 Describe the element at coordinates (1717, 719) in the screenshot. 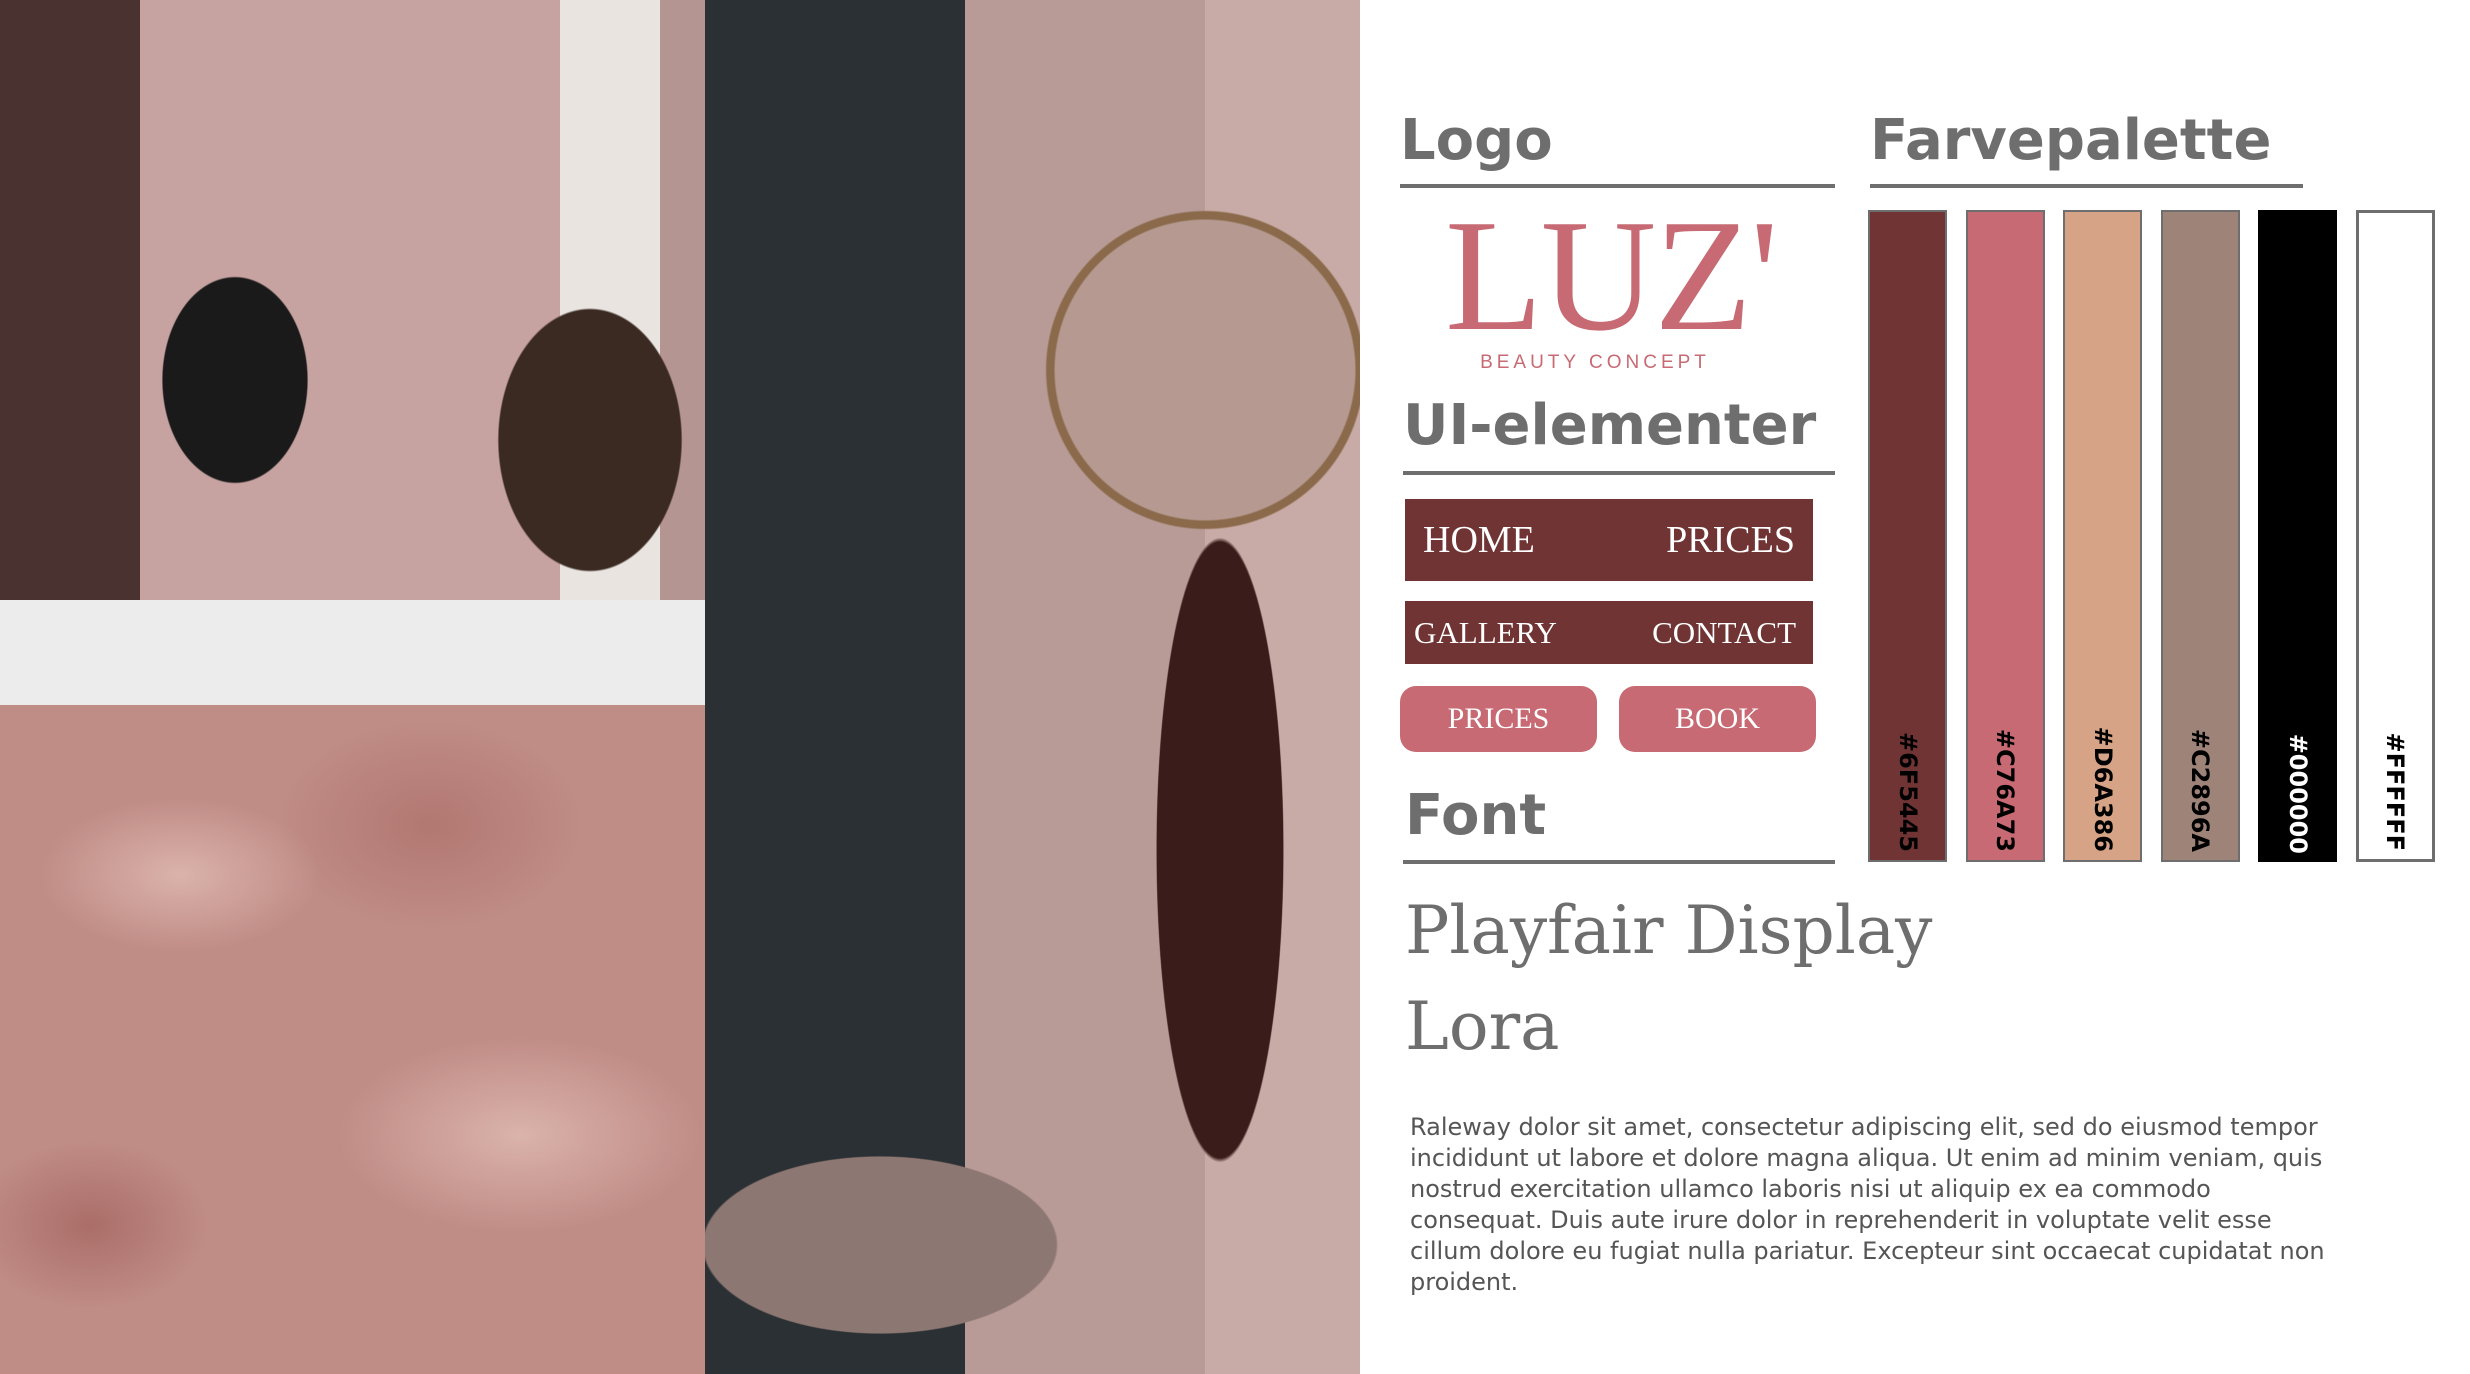

I see `book-button: BOOK` at that location.